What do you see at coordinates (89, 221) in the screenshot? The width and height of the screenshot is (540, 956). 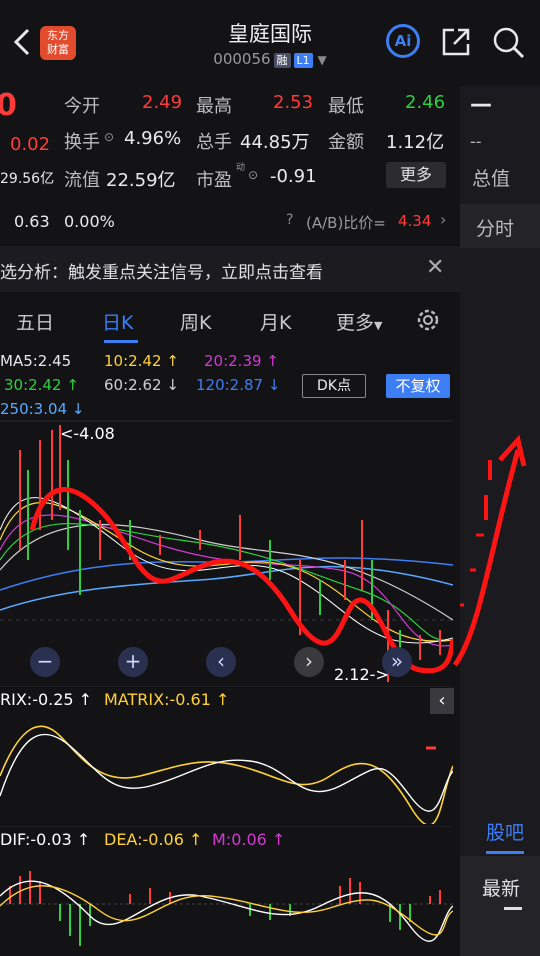 I see `pct-change: 0.00%` at bounding box center [89, 221].